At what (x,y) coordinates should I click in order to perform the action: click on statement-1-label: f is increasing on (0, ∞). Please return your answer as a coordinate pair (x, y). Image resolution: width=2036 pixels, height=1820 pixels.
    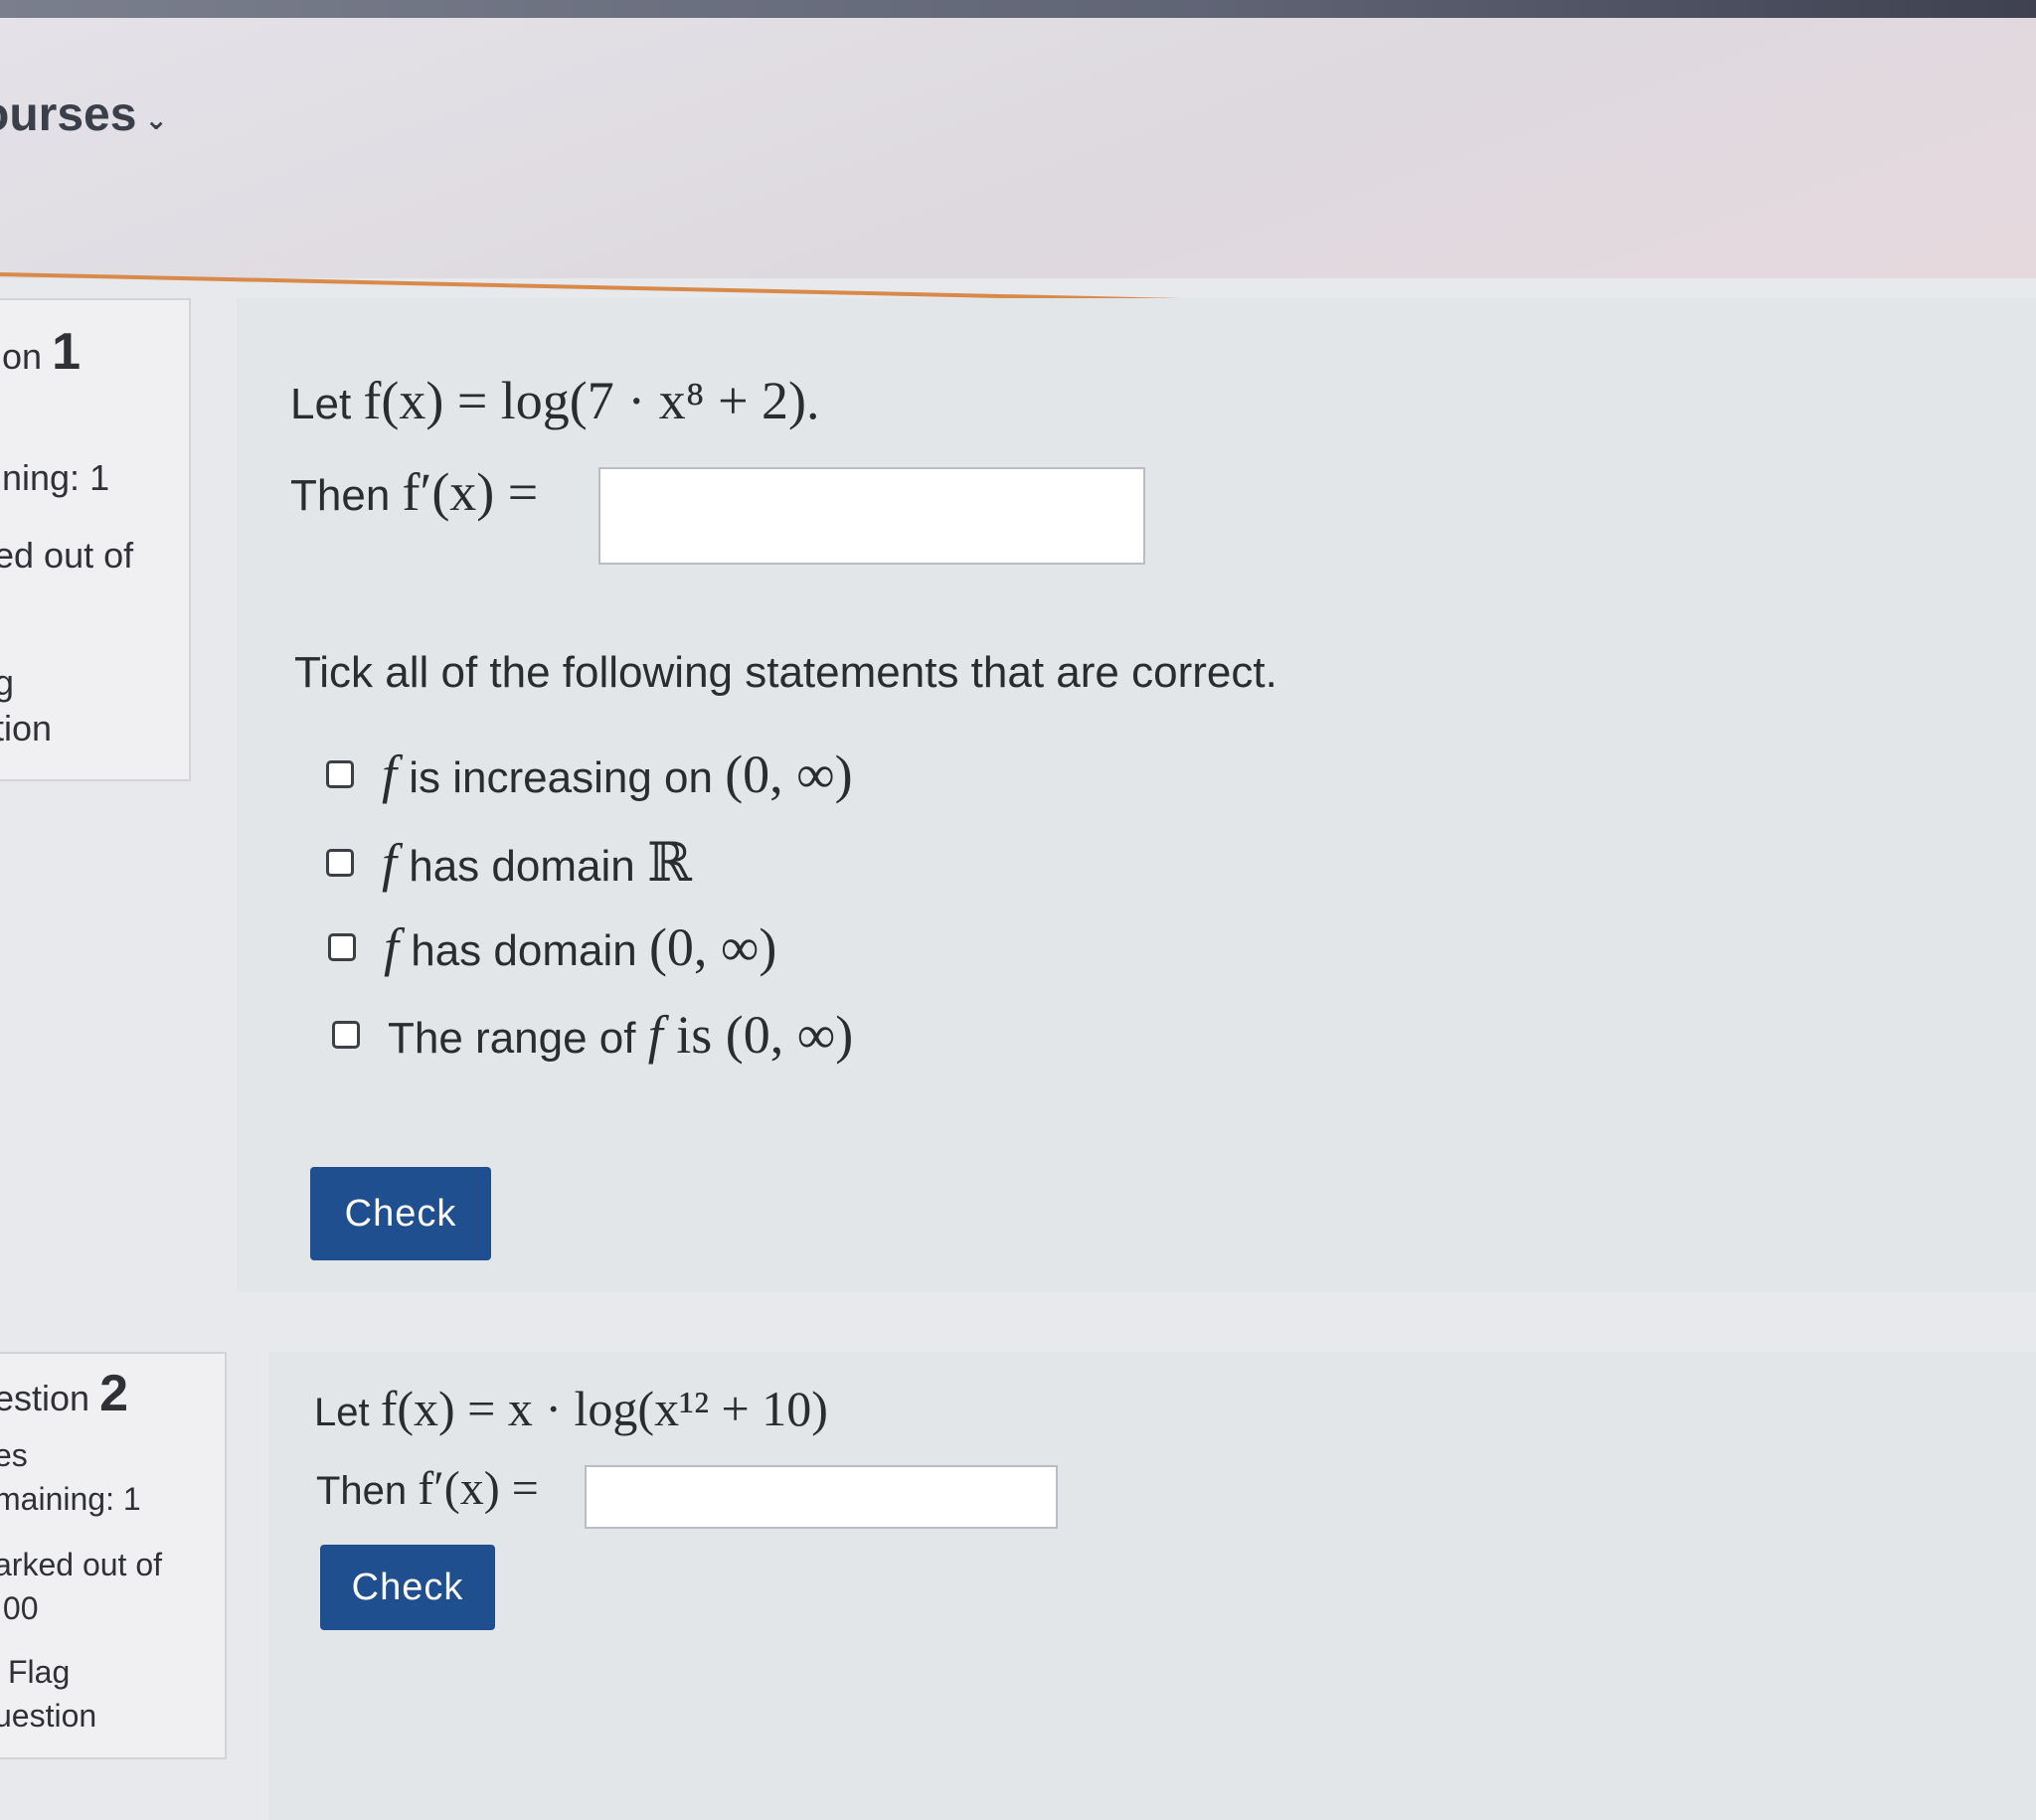
    Looking at the image, I should click on (617, 774).